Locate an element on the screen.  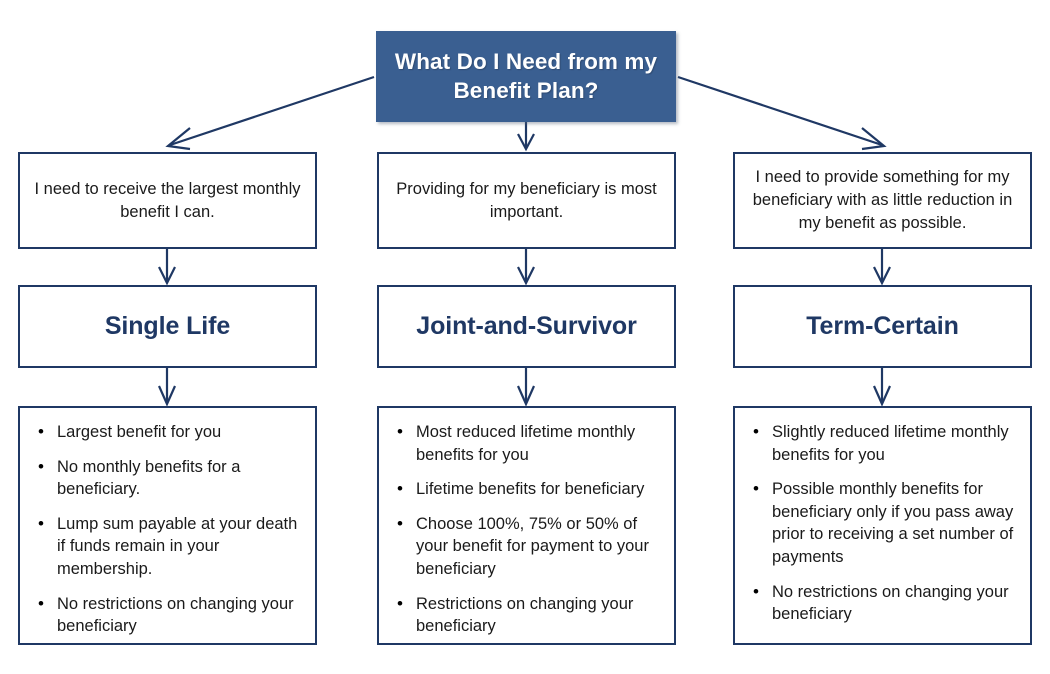
arrowhead-right-condition-to-plan is located at coordinates (882, 276).